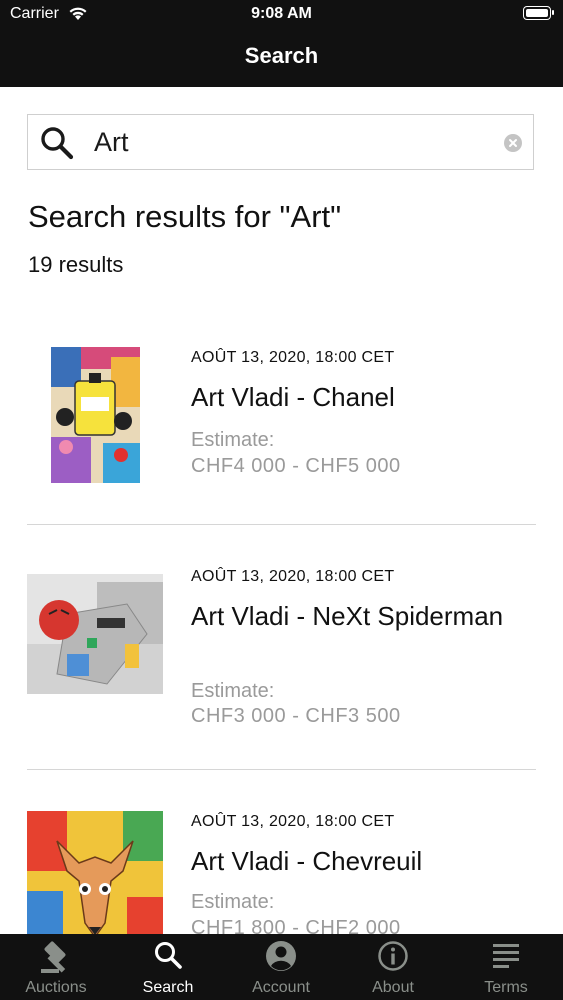 Image resolution: width=563 pixels, height=1000 pixels. I want to click on tab-label: About, so click(393, 987).